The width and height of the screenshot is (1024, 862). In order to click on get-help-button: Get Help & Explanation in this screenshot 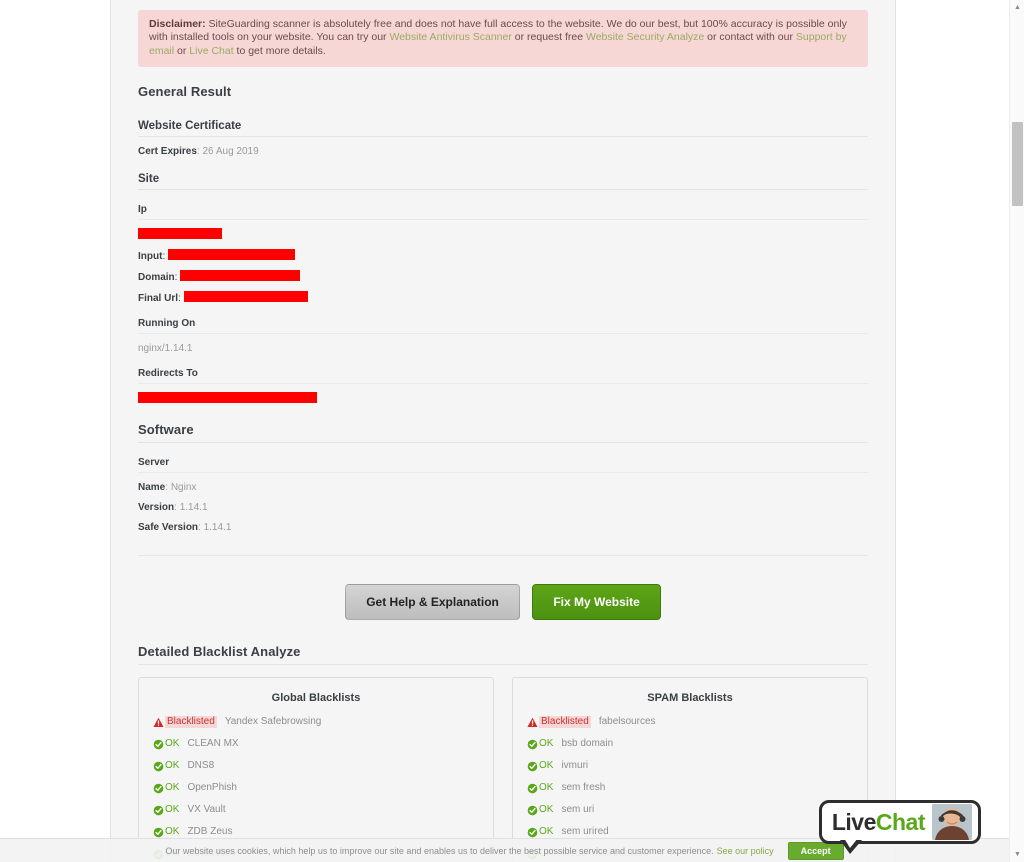, I will do `click(432, 602)`.